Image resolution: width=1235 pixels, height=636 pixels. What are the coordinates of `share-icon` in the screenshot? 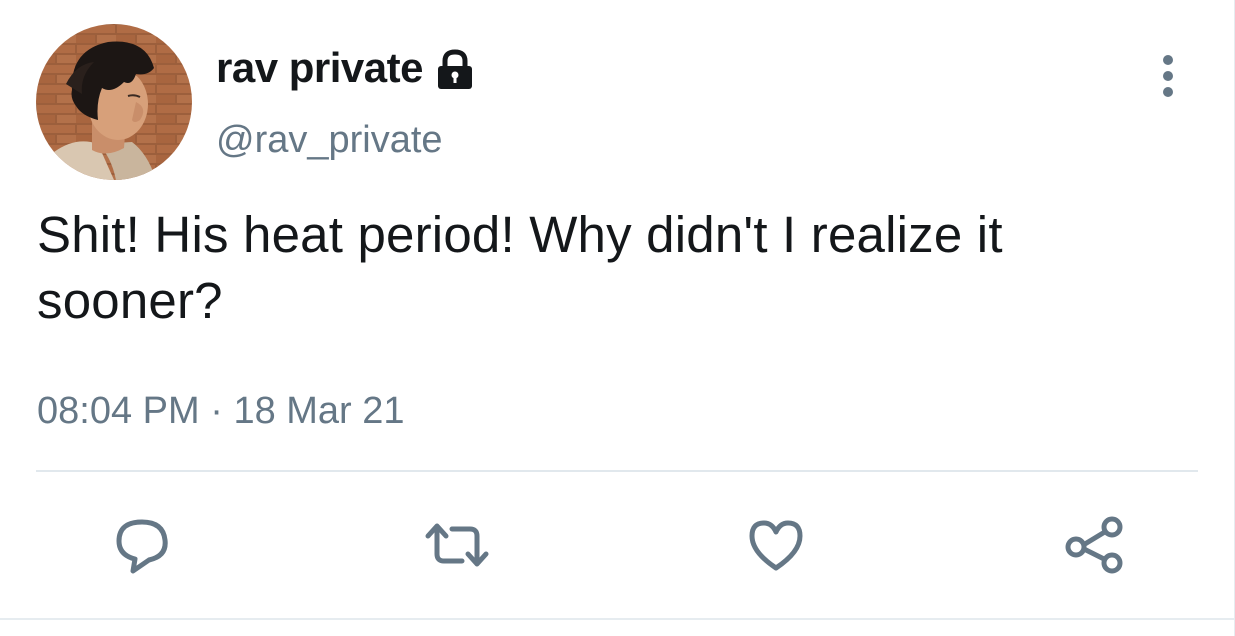 It's located at (1094, 545).